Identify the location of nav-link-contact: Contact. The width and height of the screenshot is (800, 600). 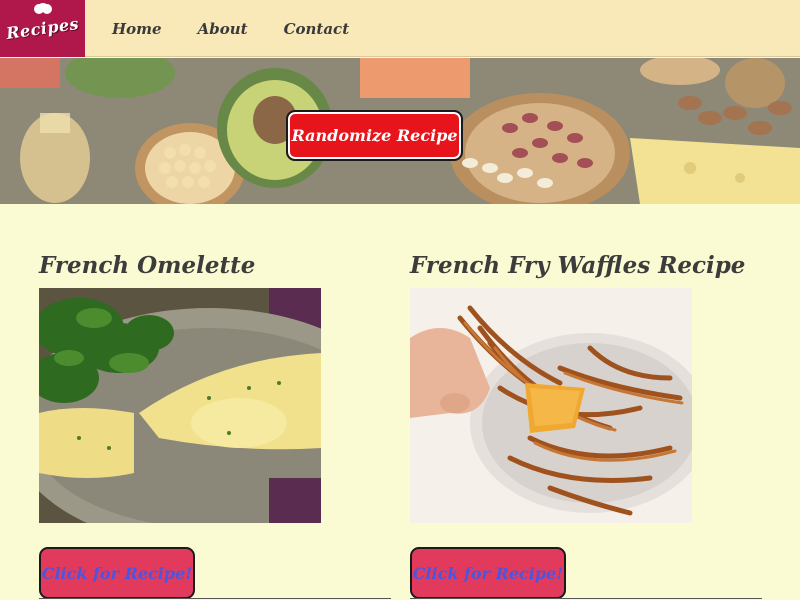
(317, 29).